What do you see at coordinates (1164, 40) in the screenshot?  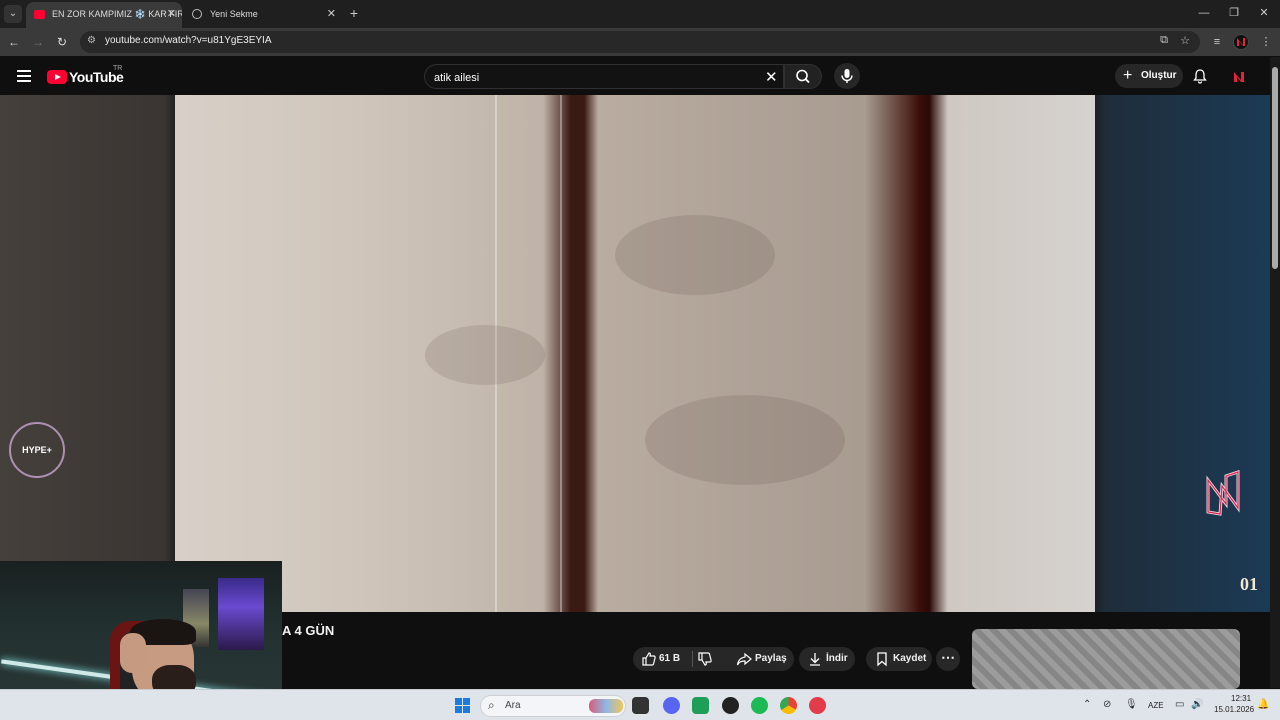 I see `install-app-icon: ⧉` at bounding box center [1164, 40].